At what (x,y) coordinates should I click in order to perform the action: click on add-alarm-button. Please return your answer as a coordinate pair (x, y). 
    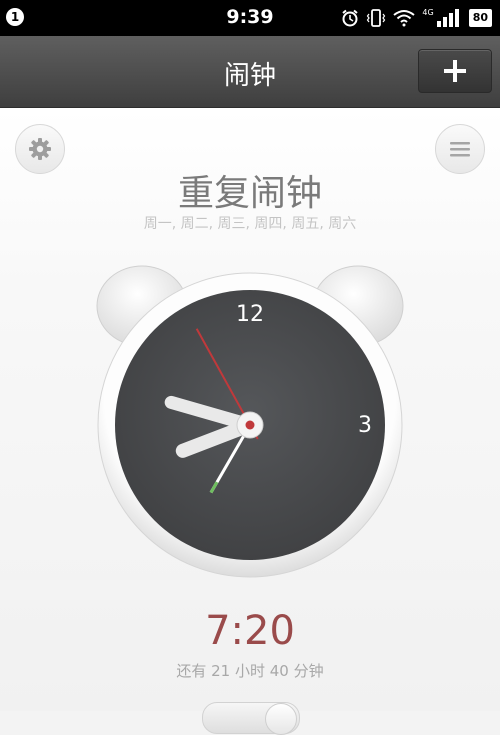
    Looking at the image, I should click on (455, 71).